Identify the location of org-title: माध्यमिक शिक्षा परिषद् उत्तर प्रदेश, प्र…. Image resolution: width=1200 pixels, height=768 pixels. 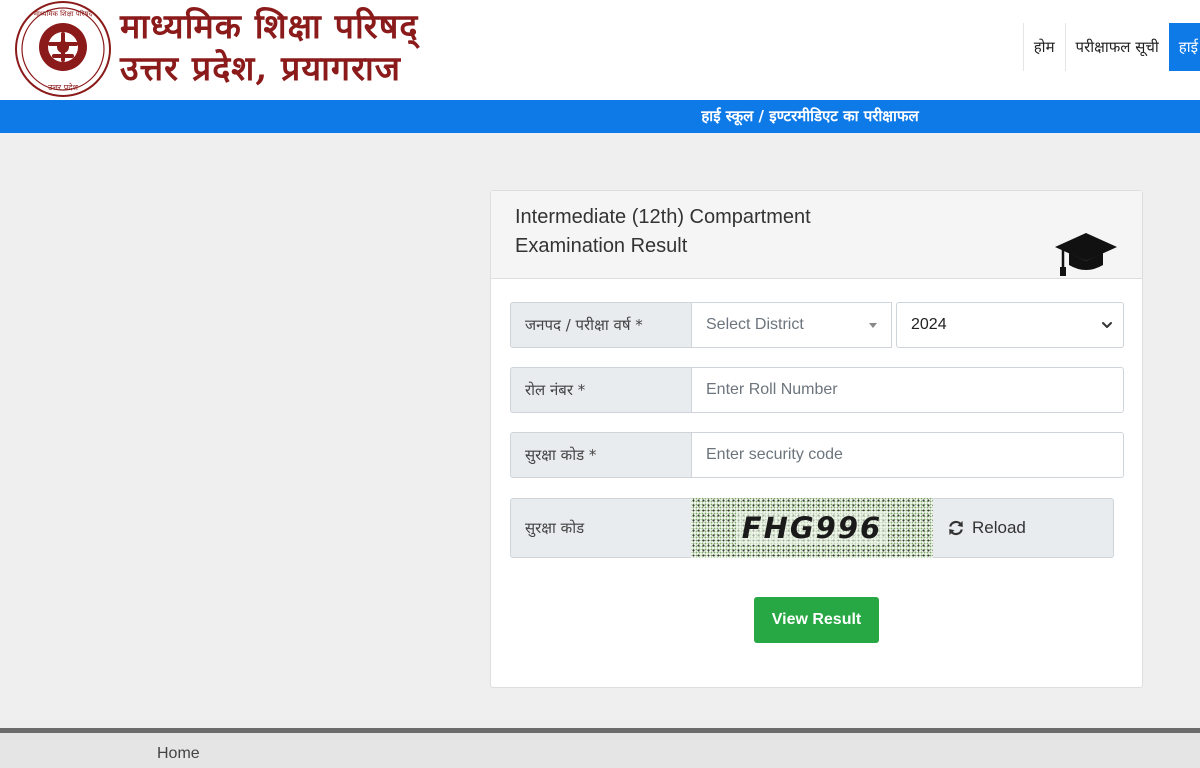
(269, 48).